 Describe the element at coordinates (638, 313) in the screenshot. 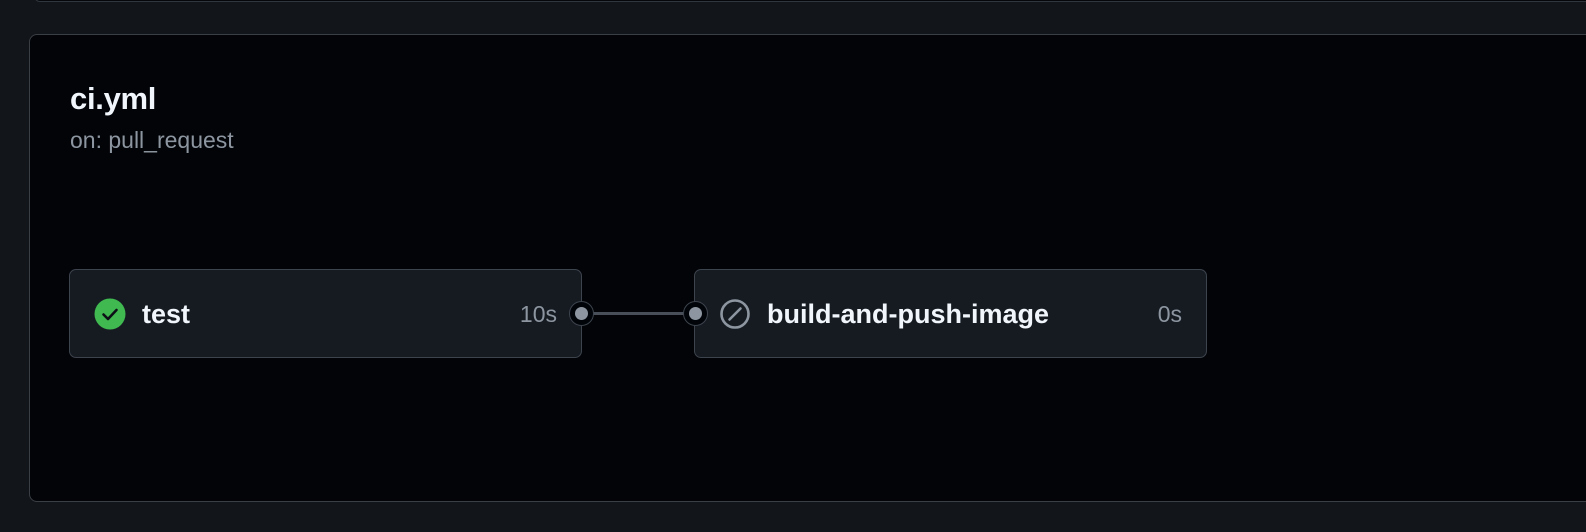

I see `job-dependency-connector` at that location.